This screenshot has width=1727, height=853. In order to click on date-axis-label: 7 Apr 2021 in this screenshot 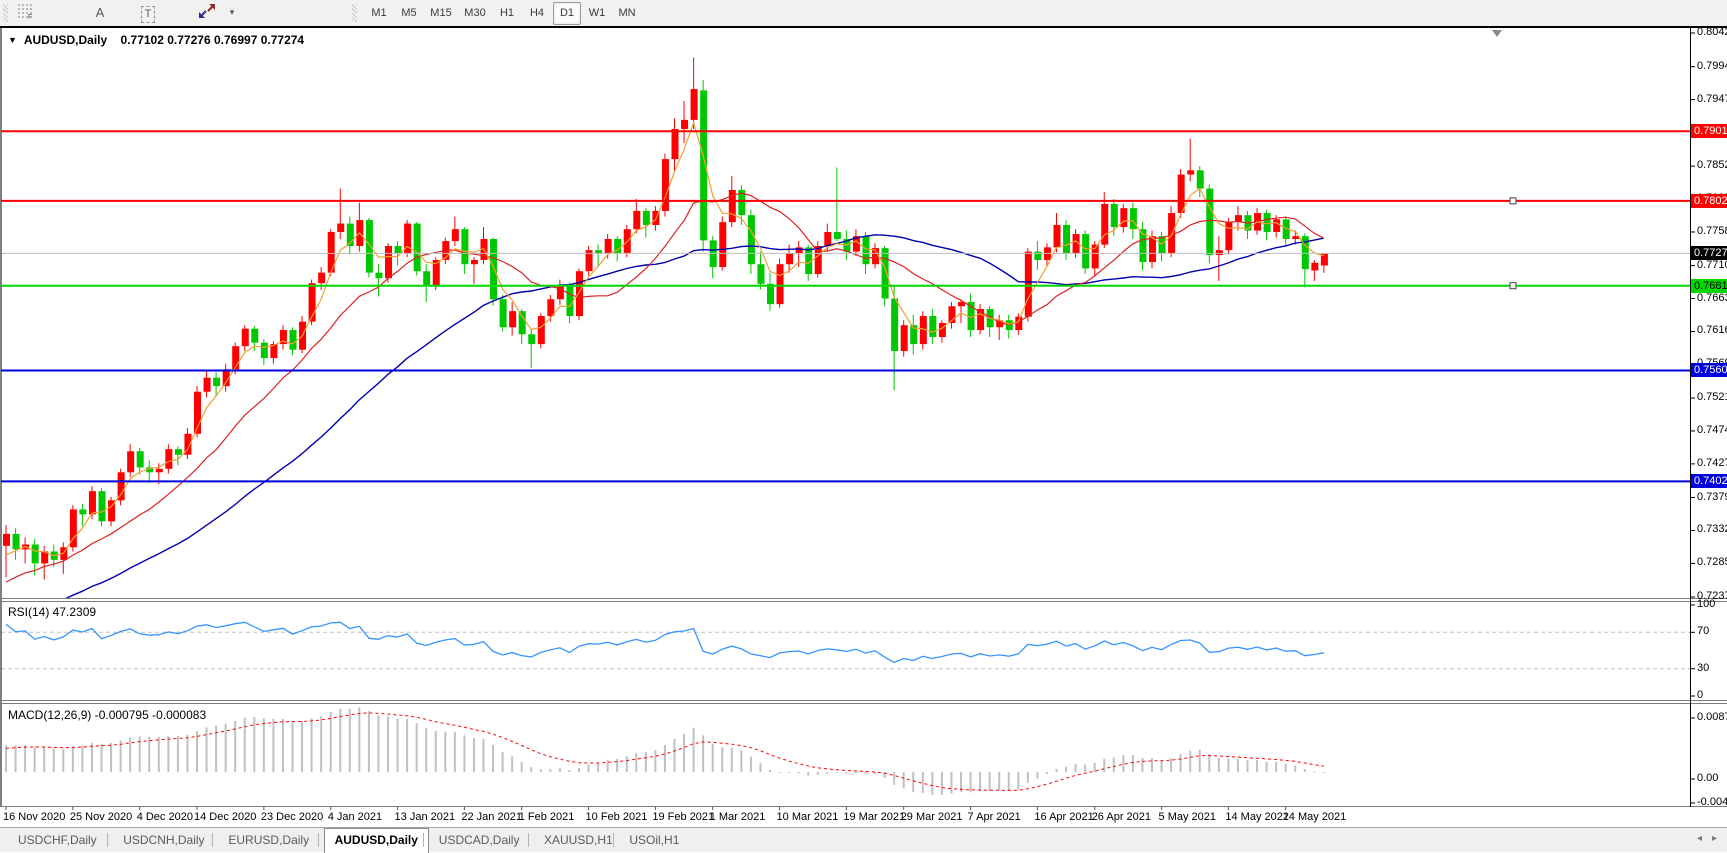, I will do `click(994, 817)`.